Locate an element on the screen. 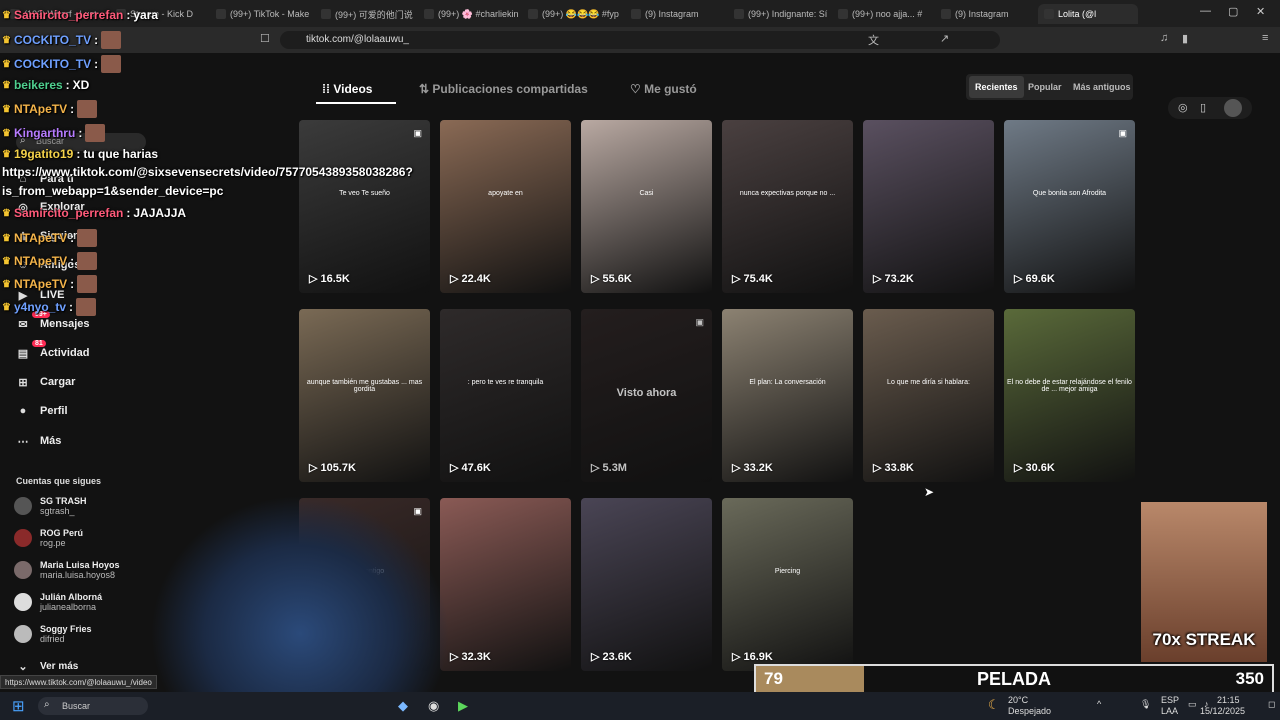 The image size is (1280, 720). score-right: 350 is located at coordinates (1249, 678).